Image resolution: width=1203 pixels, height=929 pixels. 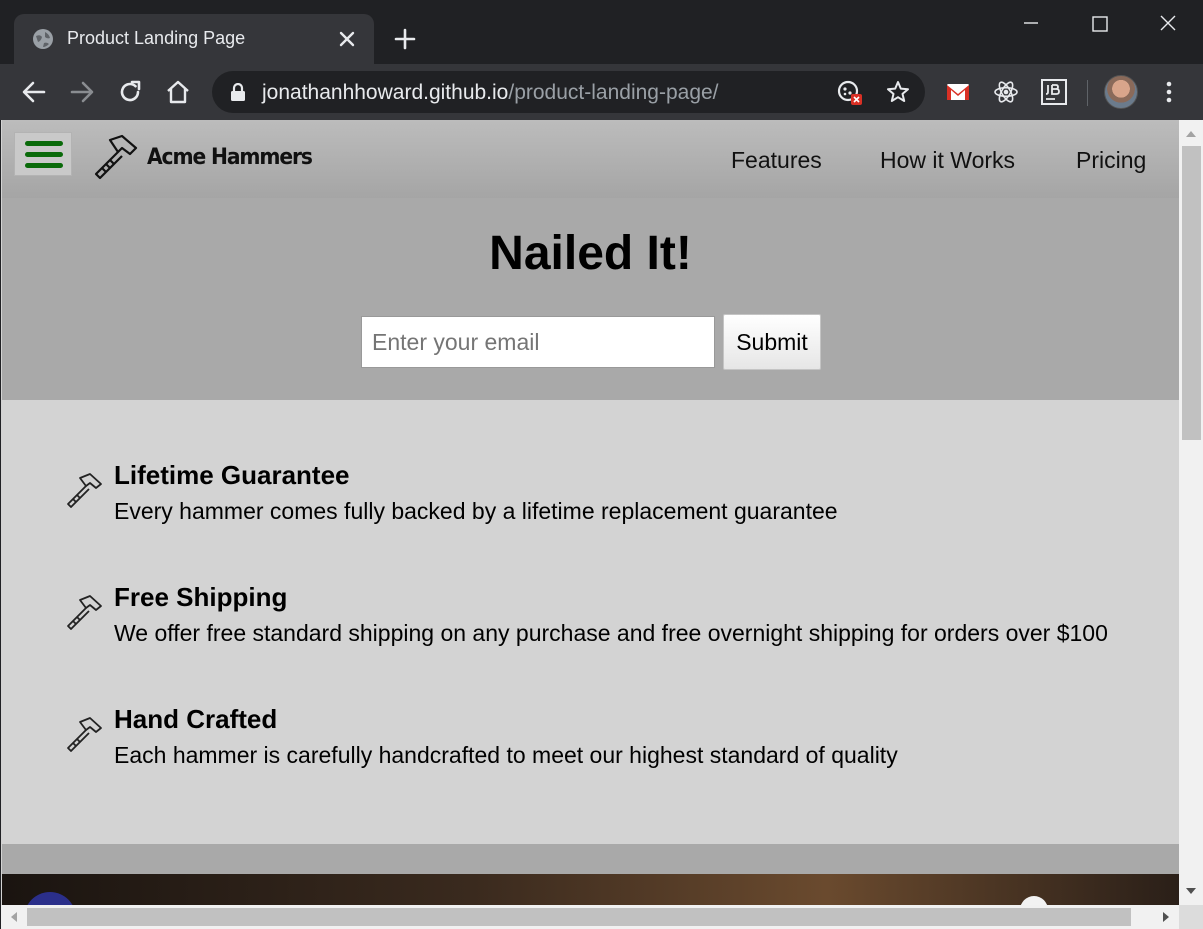 What do you see at coordinates (1121, 92) in the screenshot?
I see `profile-avatar` at bounding box center [1121, 92].